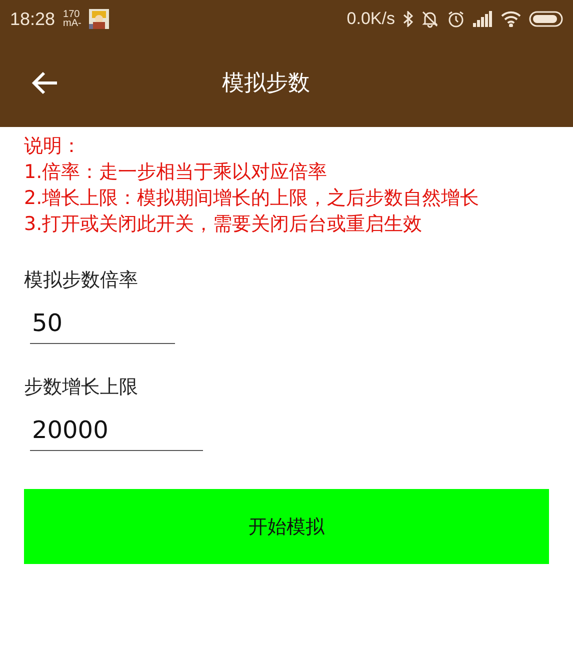 This screenshot has height=648, width=573. Describe the element at coordinates (72, 23) in the screenshot. I see `current-unit: mA-` at that location.